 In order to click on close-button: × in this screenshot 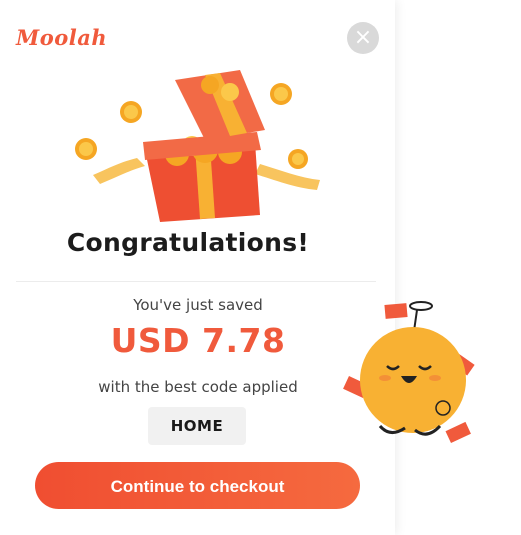, I will do `click(363, 38)`.